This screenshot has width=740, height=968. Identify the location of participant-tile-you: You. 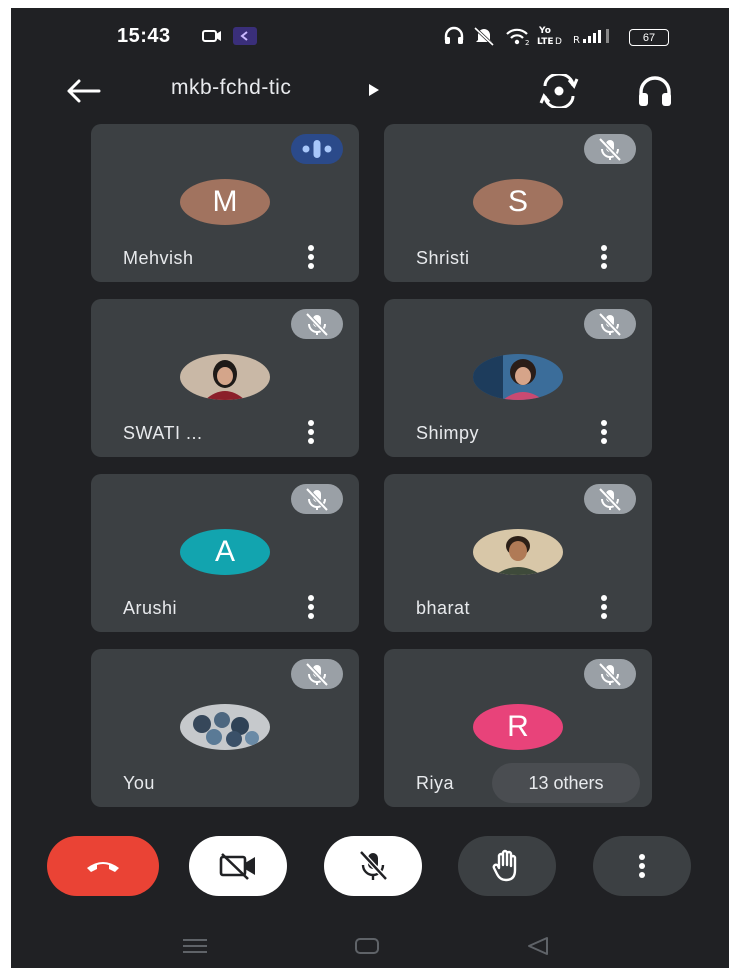
(225, 728).